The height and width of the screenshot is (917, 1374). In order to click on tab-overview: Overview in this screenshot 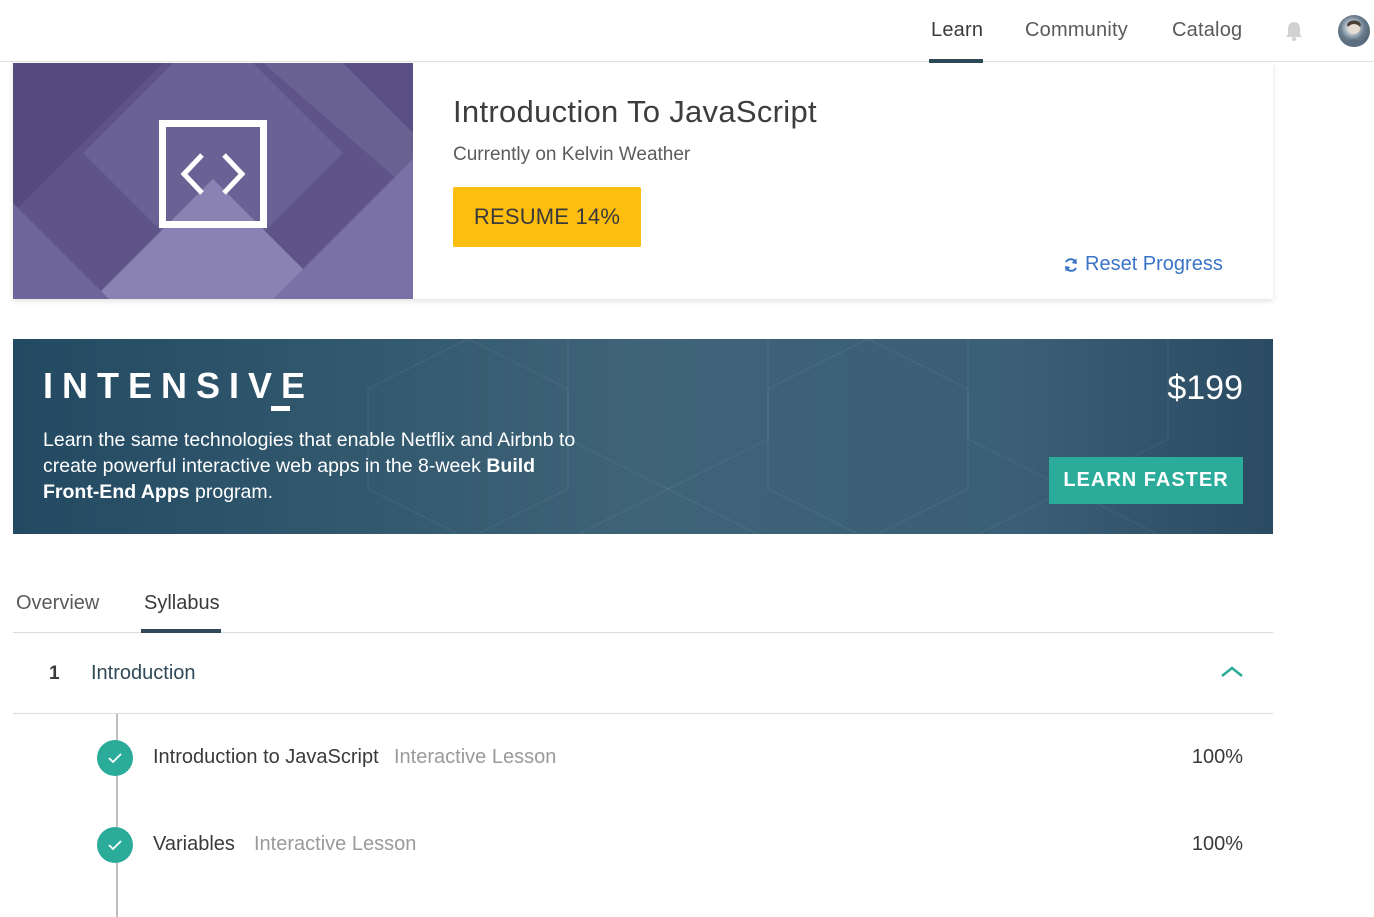, I will do `click(57, 603)`.